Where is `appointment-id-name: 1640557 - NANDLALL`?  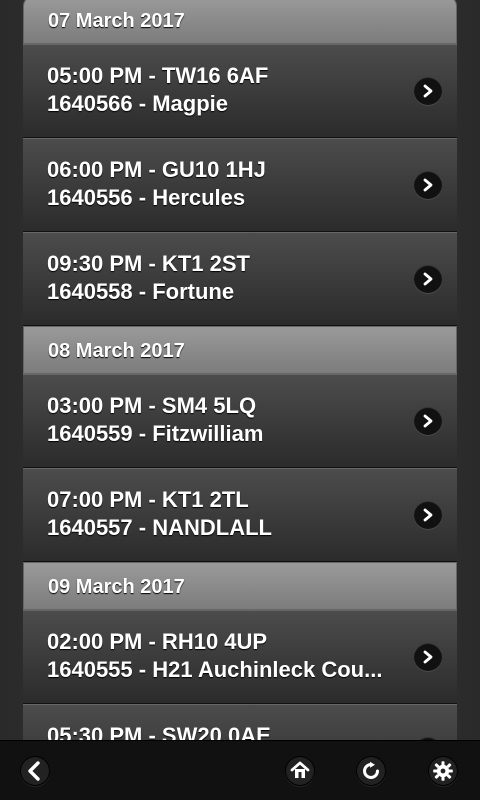 appointment-id-name: 1640557 - NANDLALL is located at coordinates (159, 527).